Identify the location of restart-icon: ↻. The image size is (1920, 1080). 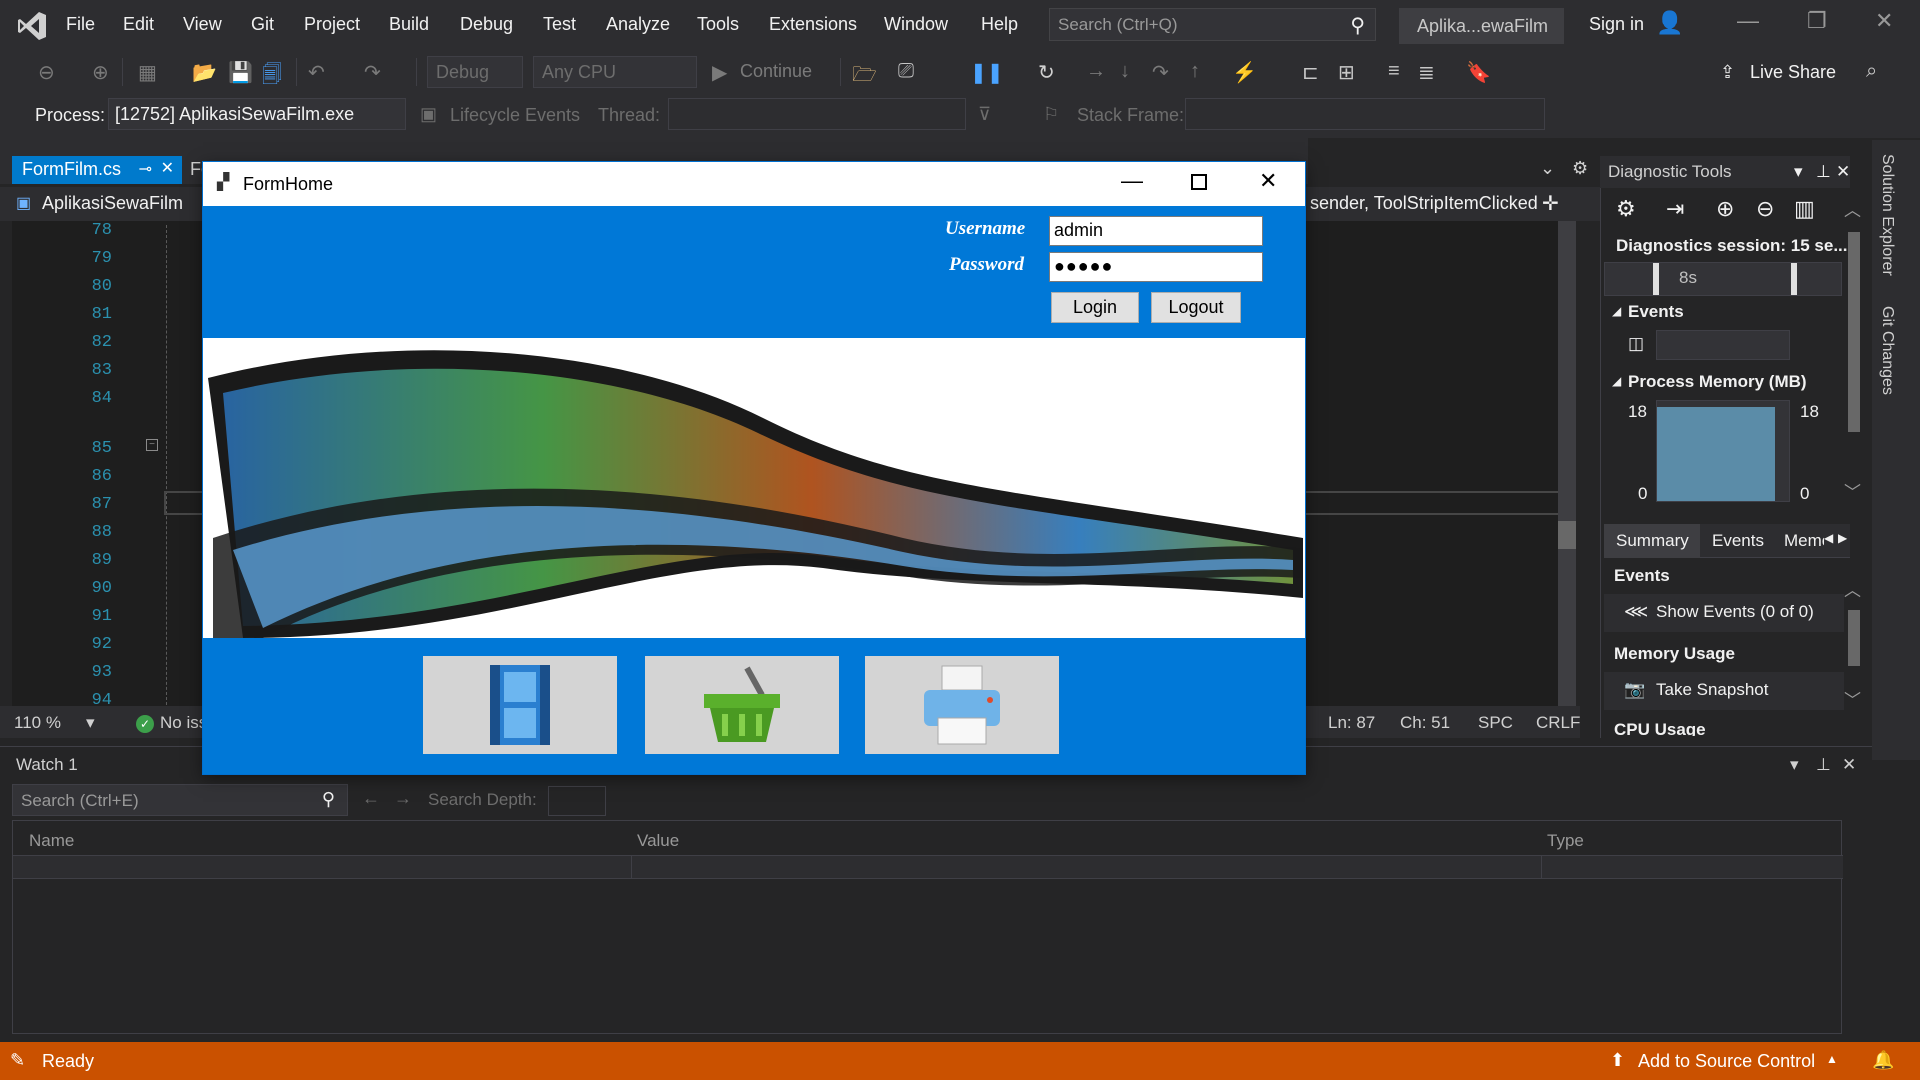
(1046, 72).